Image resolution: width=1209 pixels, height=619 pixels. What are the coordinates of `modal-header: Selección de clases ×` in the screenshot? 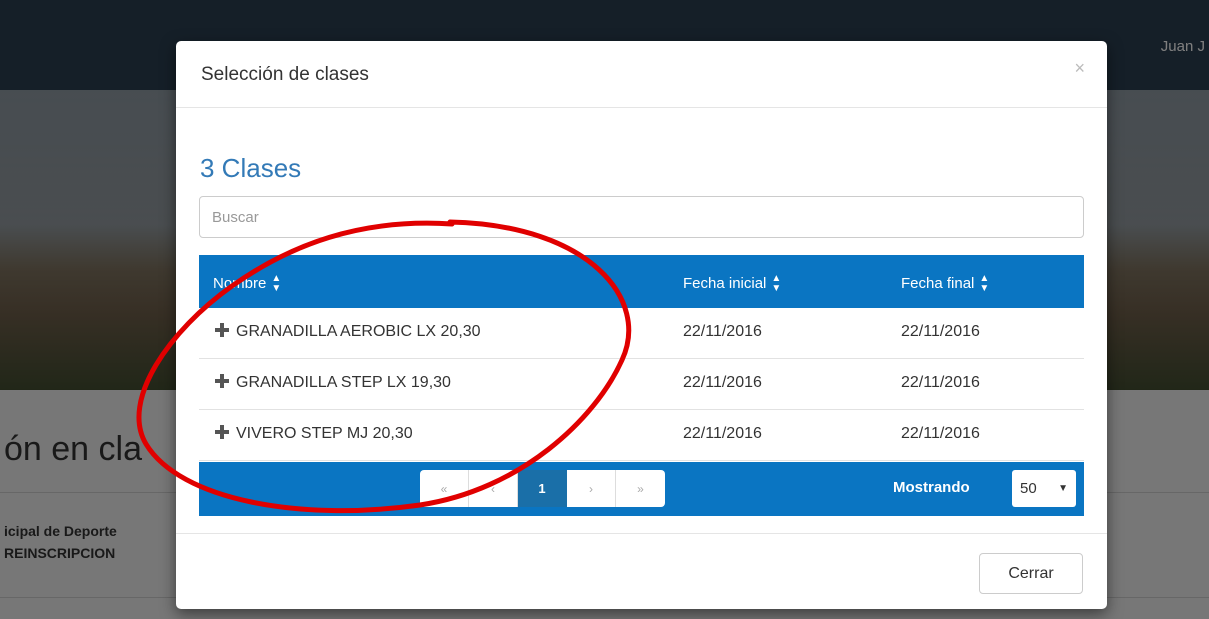 It's located at (641, 74).